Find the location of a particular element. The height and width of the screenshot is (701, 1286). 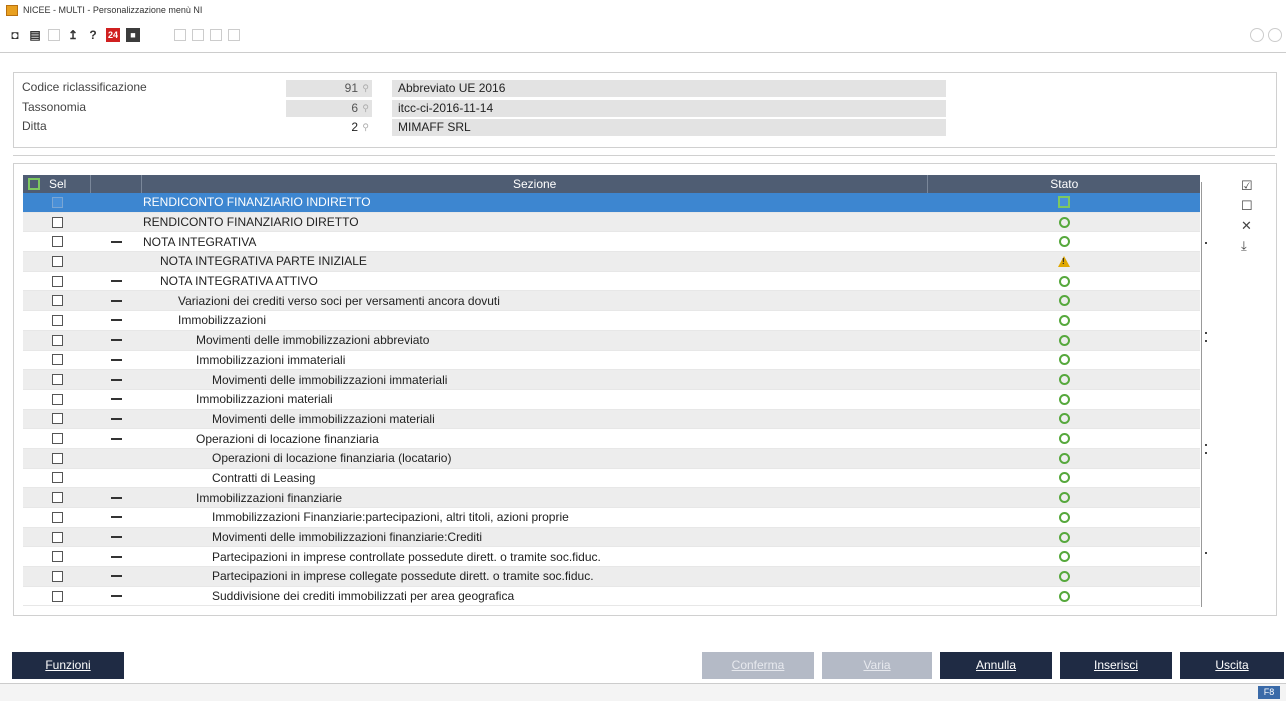

camera-icon: ◘ is located at coordinates (15, 35).